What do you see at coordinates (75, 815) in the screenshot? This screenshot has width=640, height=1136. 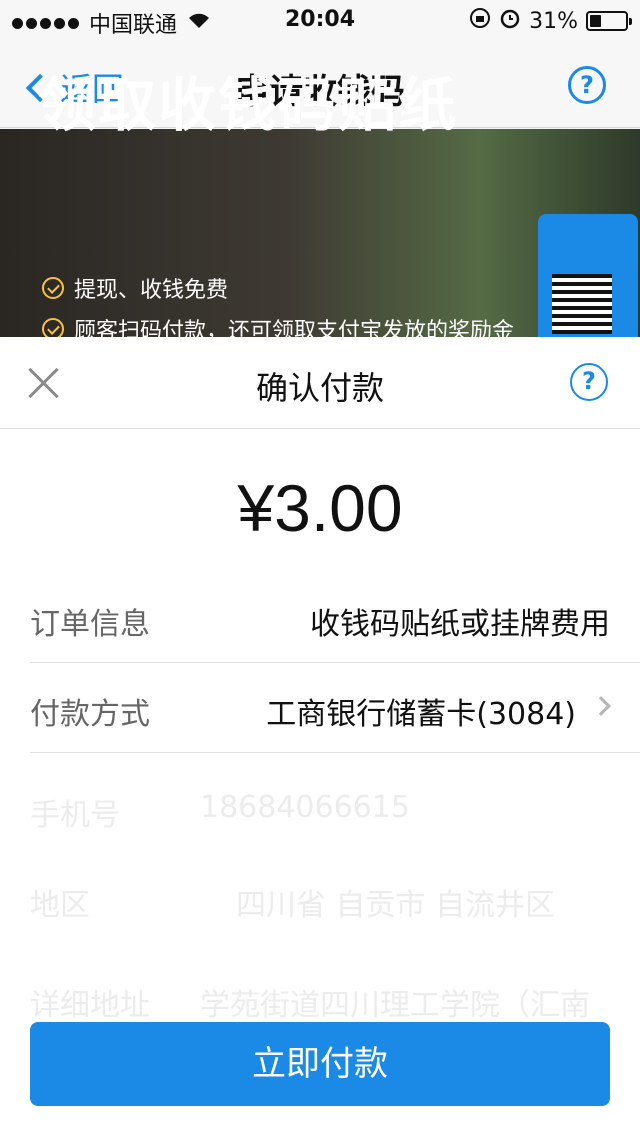 I see `bg-phone-label: 手机号` at bounding box center [75, 815].